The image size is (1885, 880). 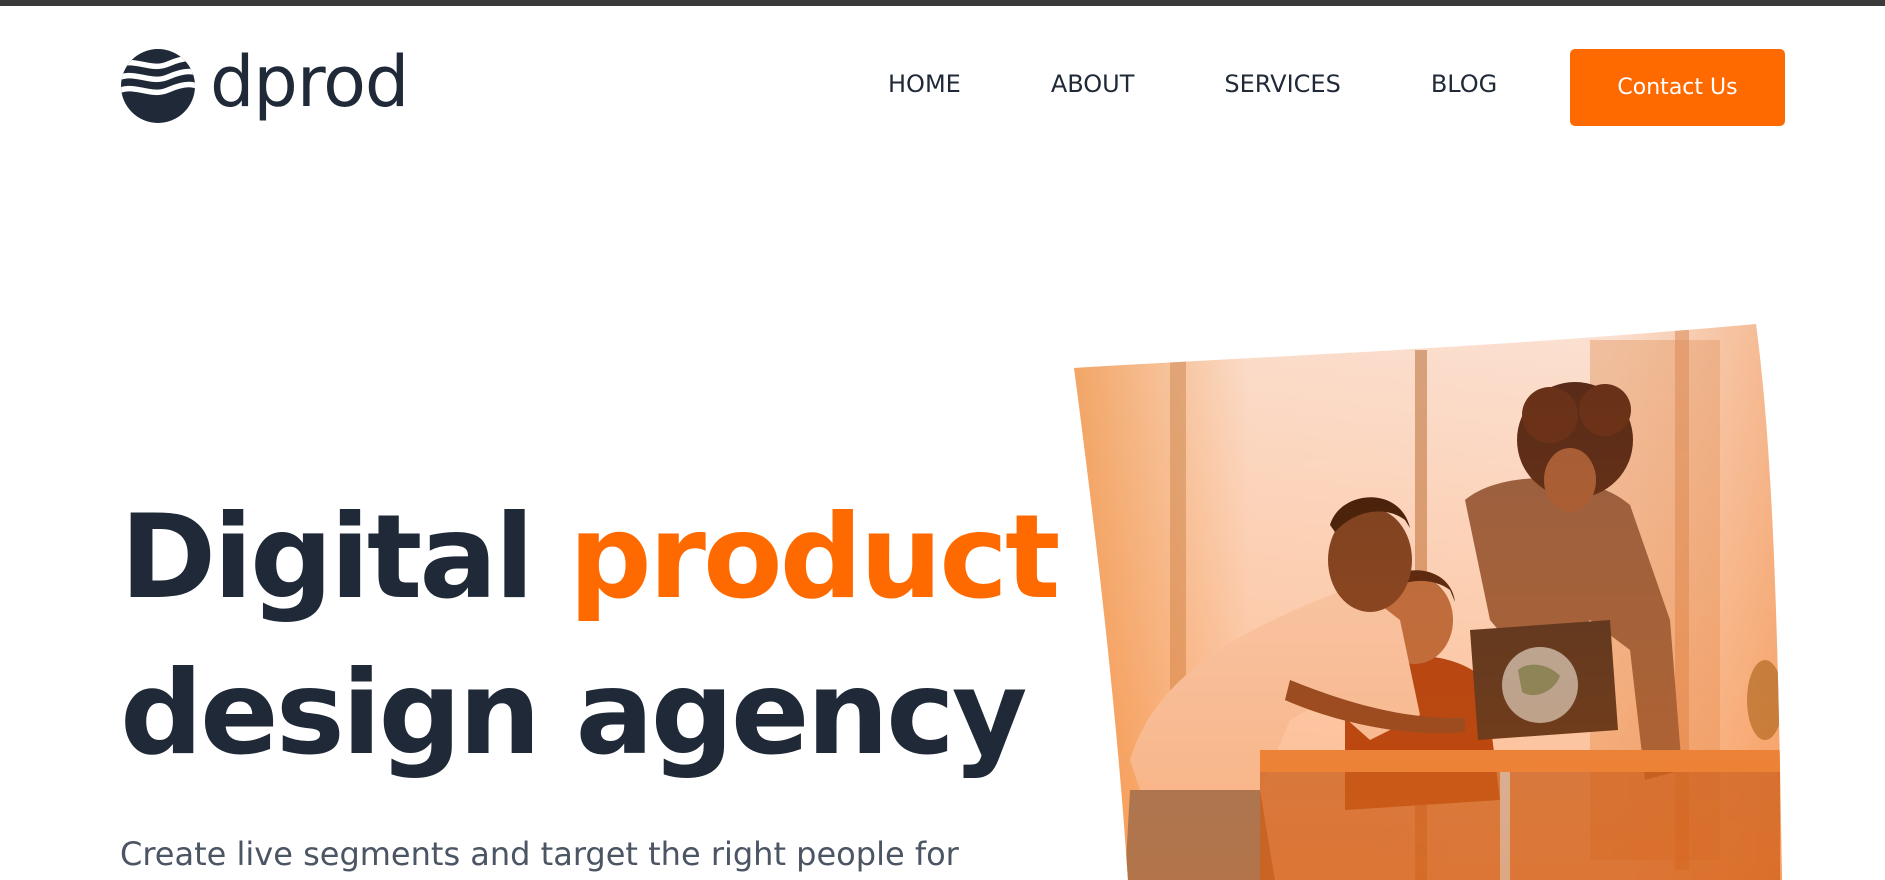 I want to click on logo-wordmark: dprod, so click(x=309, y=82).